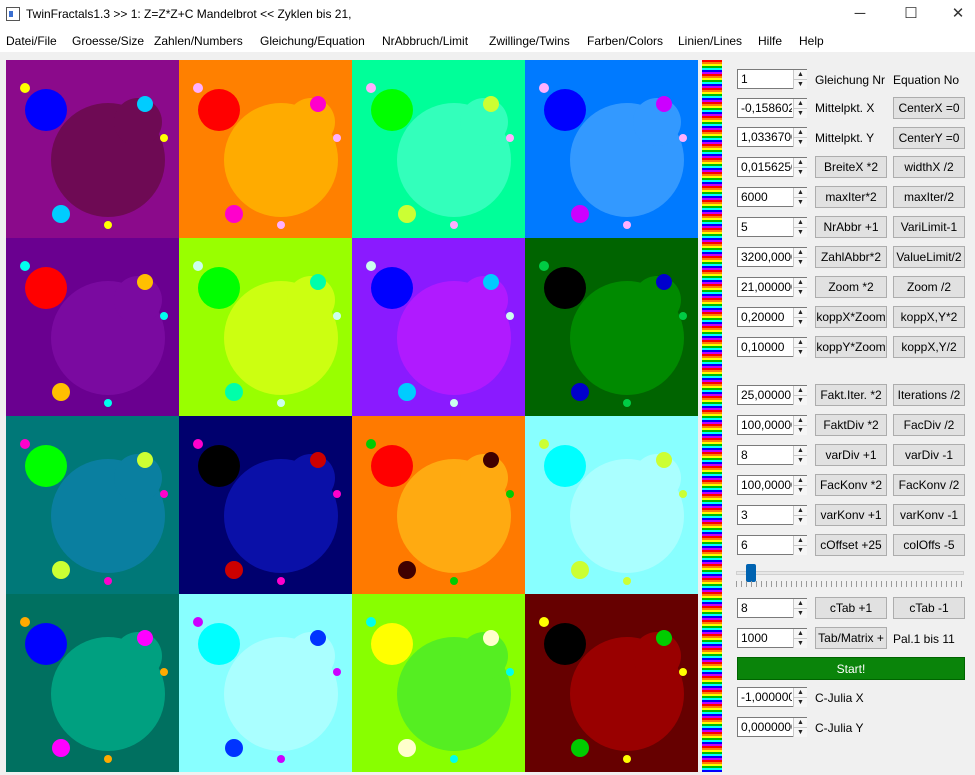  What do you see at coordinates (929, 608) in the screenshot?
I see `c-tab-minus-button: cTab -1` at bounding box center [929, 608].